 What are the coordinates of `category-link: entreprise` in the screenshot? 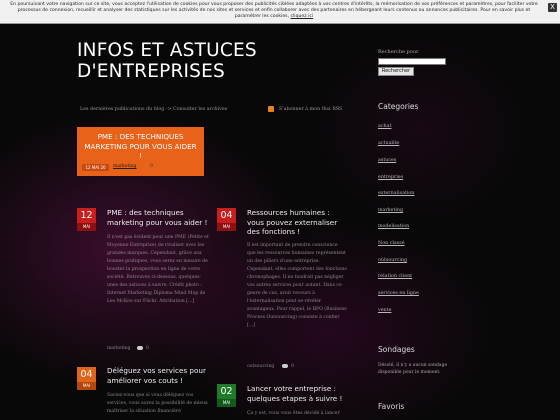 It's located at (390, 177).